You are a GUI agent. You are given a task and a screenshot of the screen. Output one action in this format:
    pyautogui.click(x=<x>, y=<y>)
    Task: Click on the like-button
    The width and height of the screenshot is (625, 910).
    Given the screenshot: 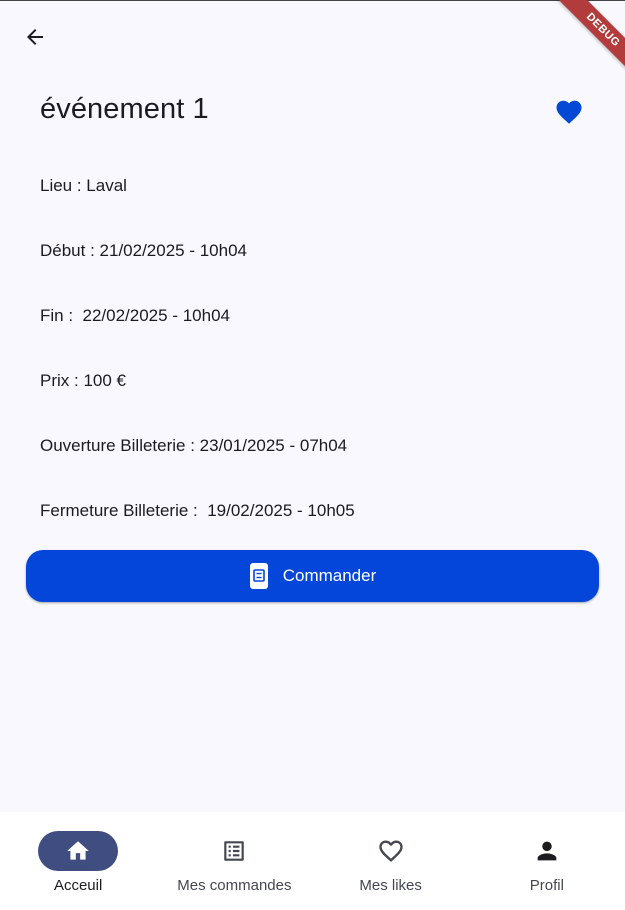 What is the action you would take?
    pyautogui.click(x=569, y=112)
    